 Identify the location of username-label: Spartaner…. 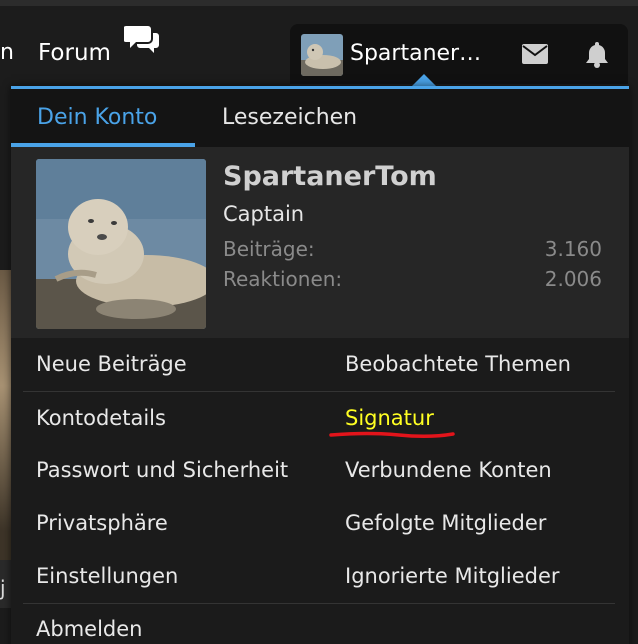
(416, 53).